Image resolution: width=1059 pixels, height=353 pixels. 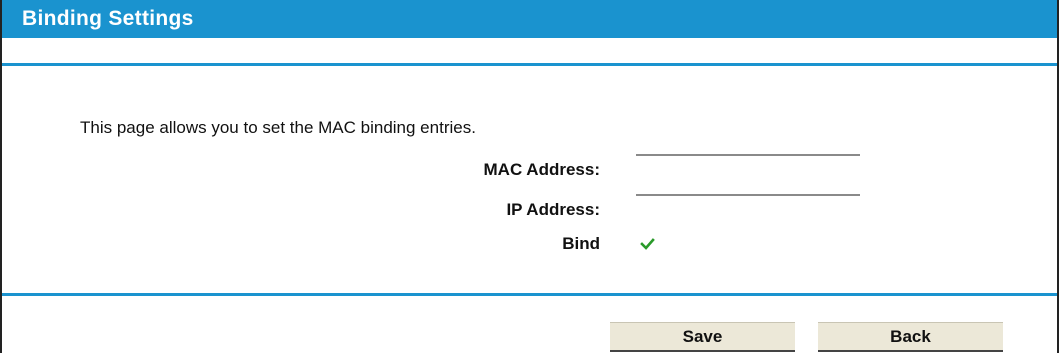 I want to click on save-button: Save, so click(x=702, y=337).